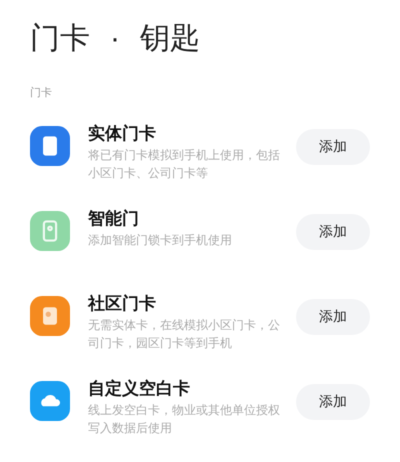 The image size is (400, 462). I want to click on item-title: 实体门卡, so click(122, 133).